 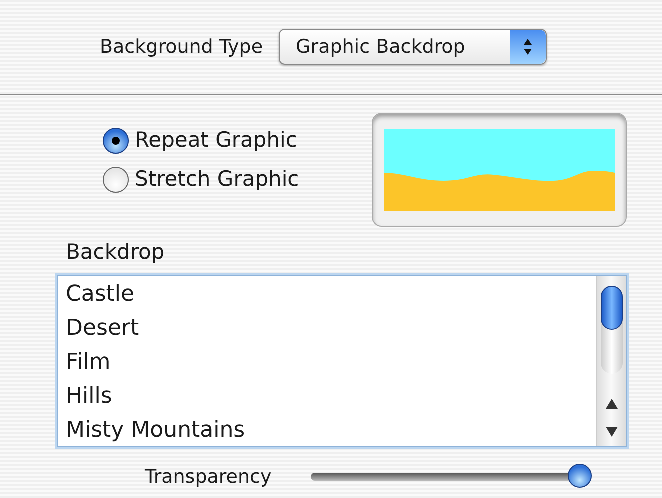 I want to click on radio-button: Stretch Graphic, so click(x=201, y=179).